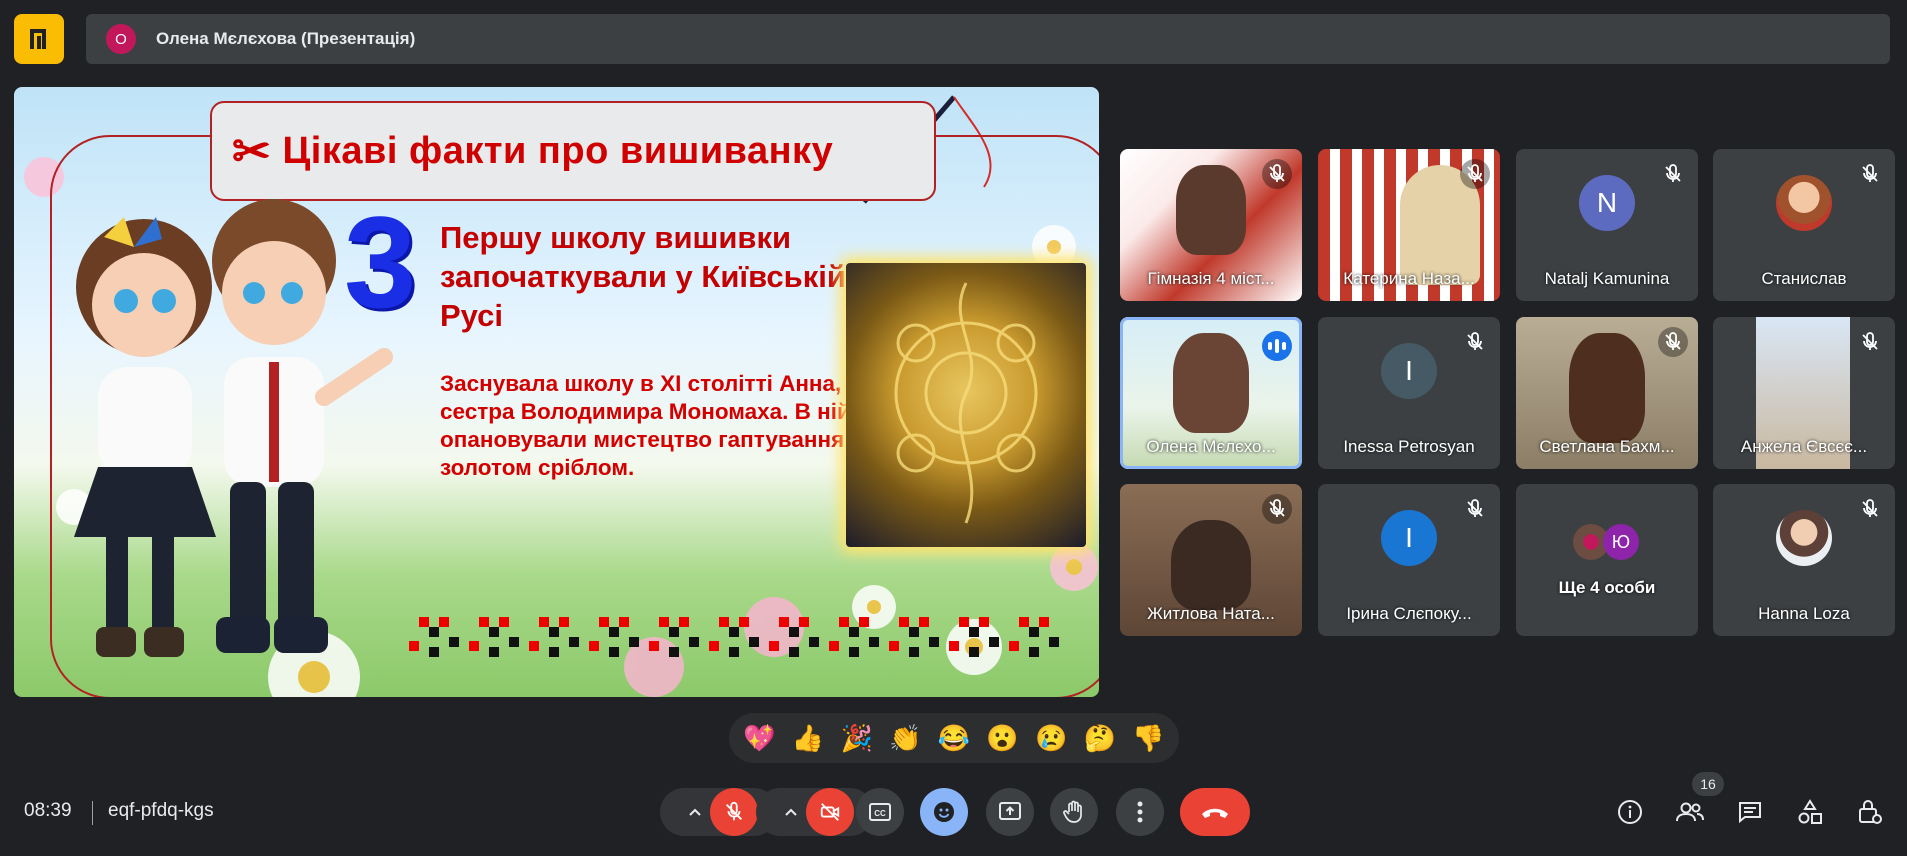 Image resolution: width=1907 pixels, height=856 pixels. Describe the element at coordinates (759, 738) in the screenshot. I see `reaction-sparkling-heart: 💖` at that location.